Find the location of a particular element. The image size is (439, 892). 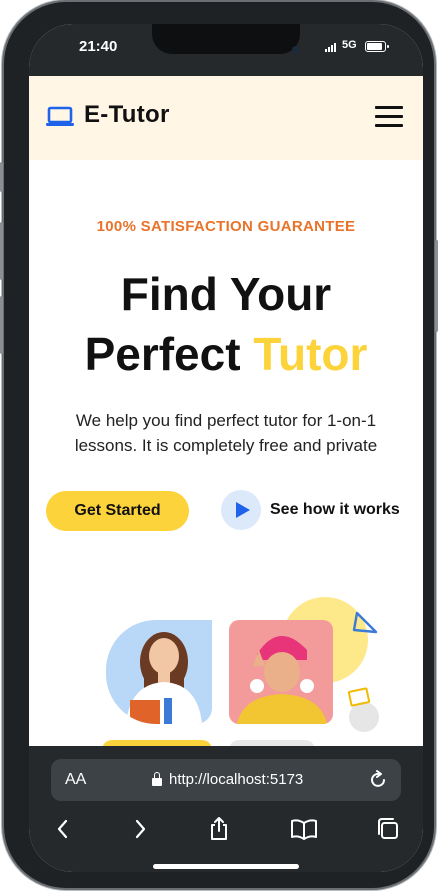

camera-icon is located at coordinates (296, 50).